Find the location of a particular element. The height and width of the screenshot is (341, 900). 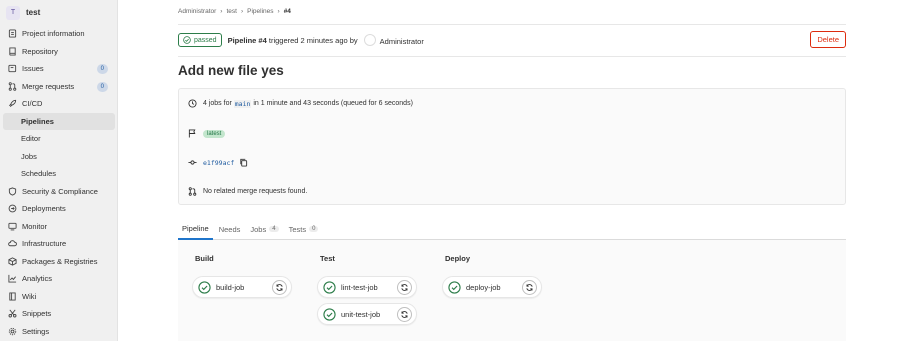

chart-icon is located at coordinates (12, 278).